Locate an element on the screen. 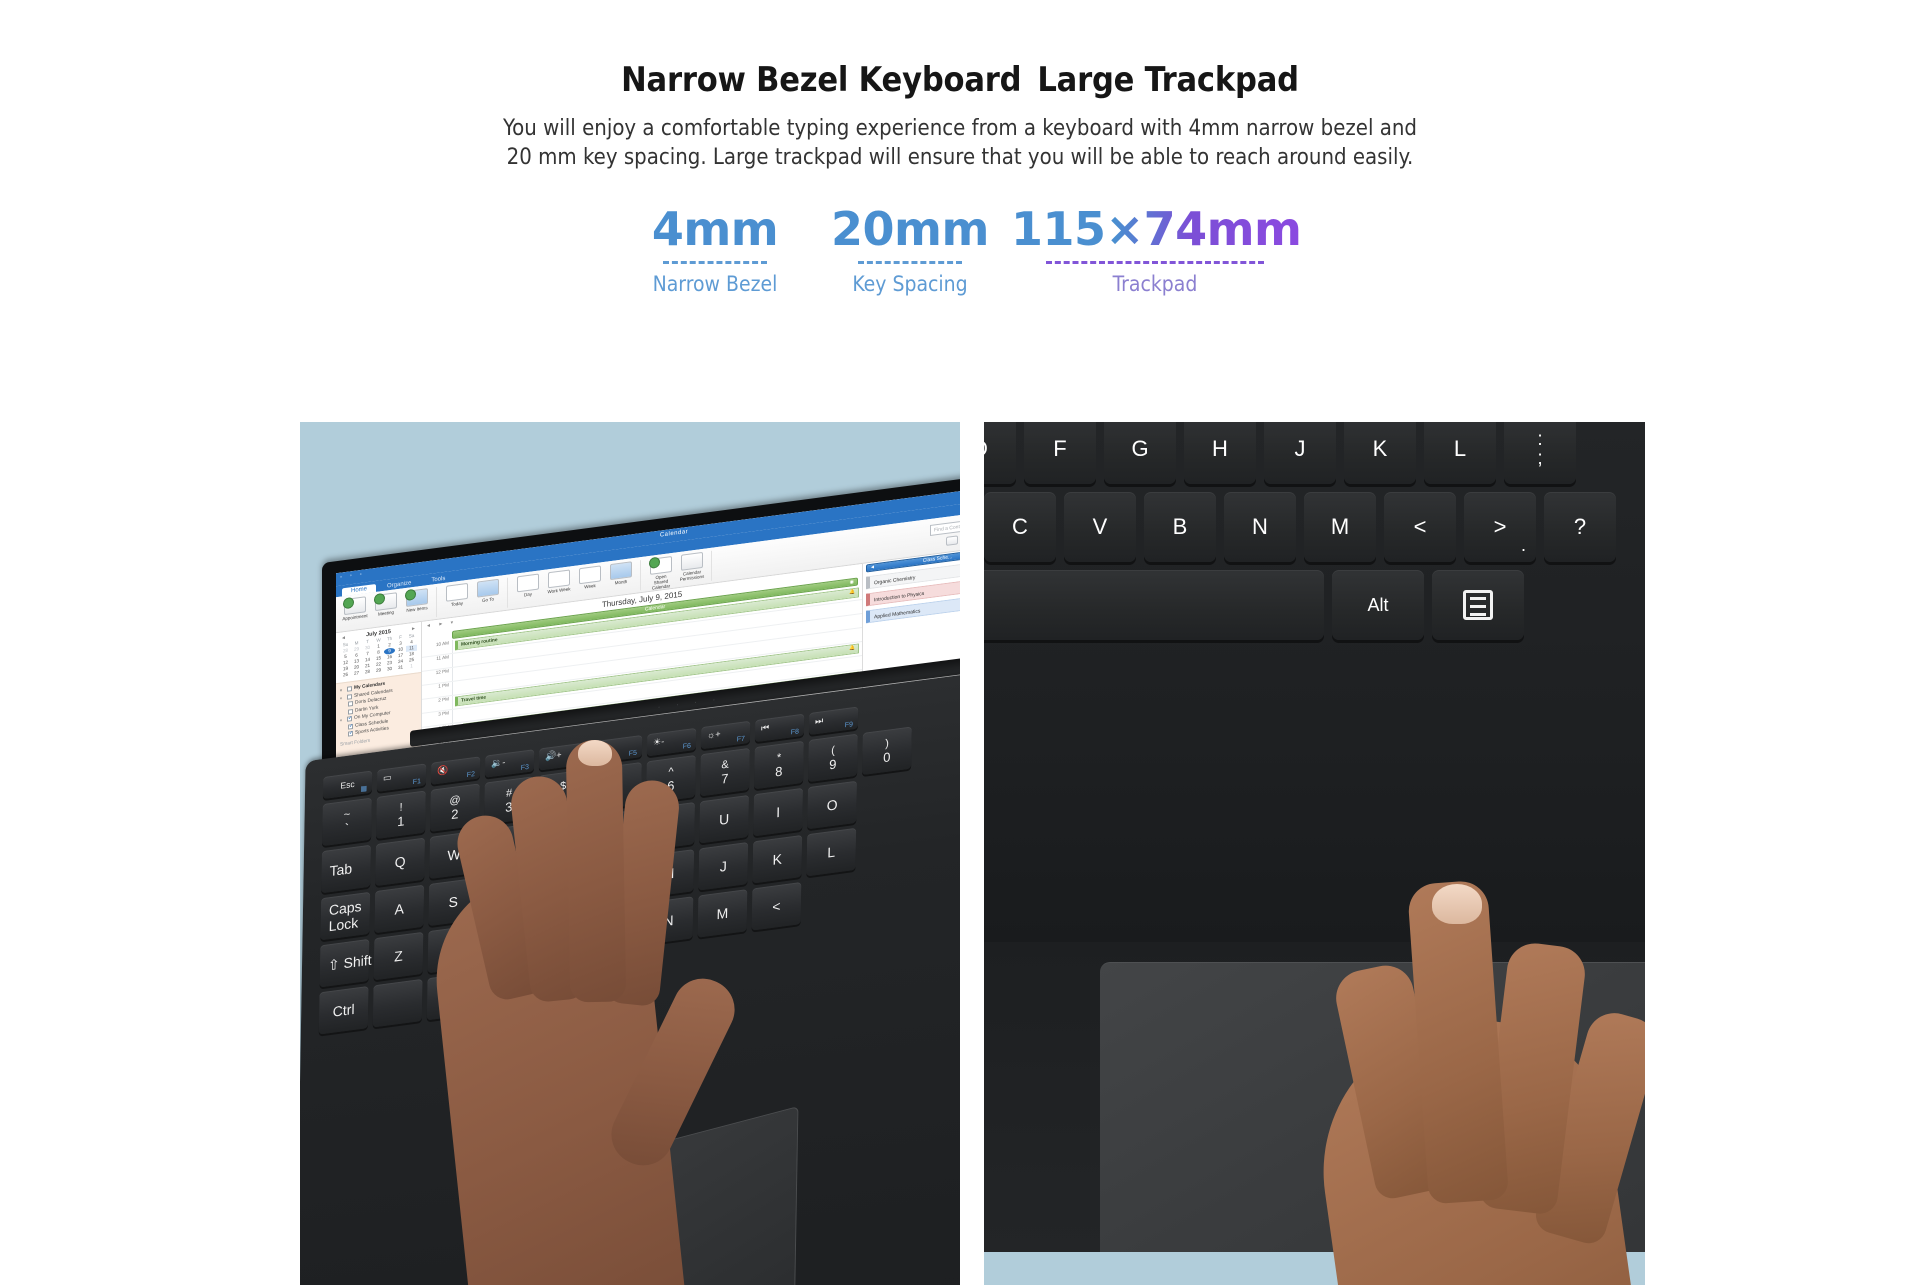  key-s: S is located at coordinates (453, 902).